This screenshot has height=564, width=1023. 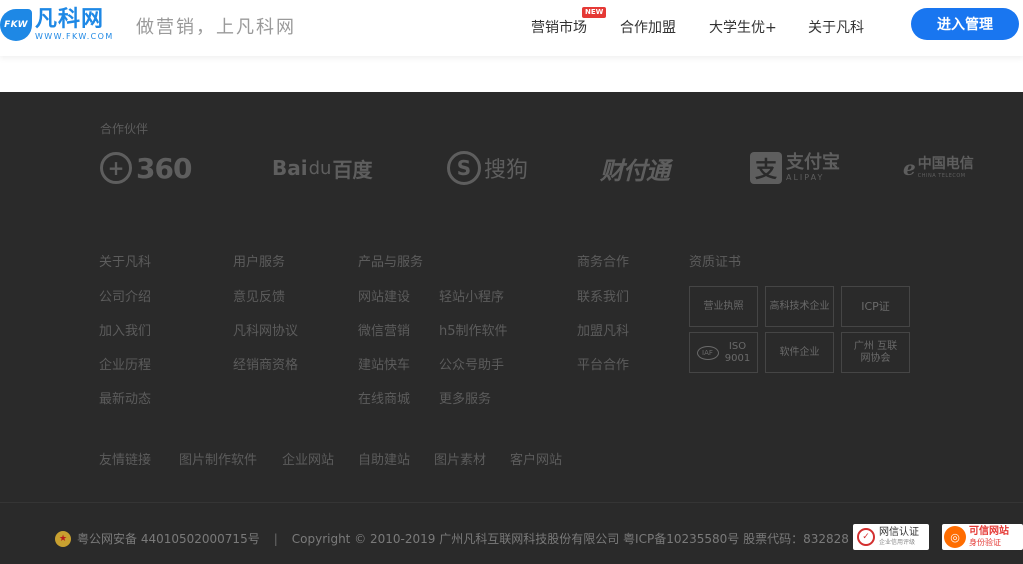 I want to click on col-user-title: 用户服务, so click(x=259, y=262).